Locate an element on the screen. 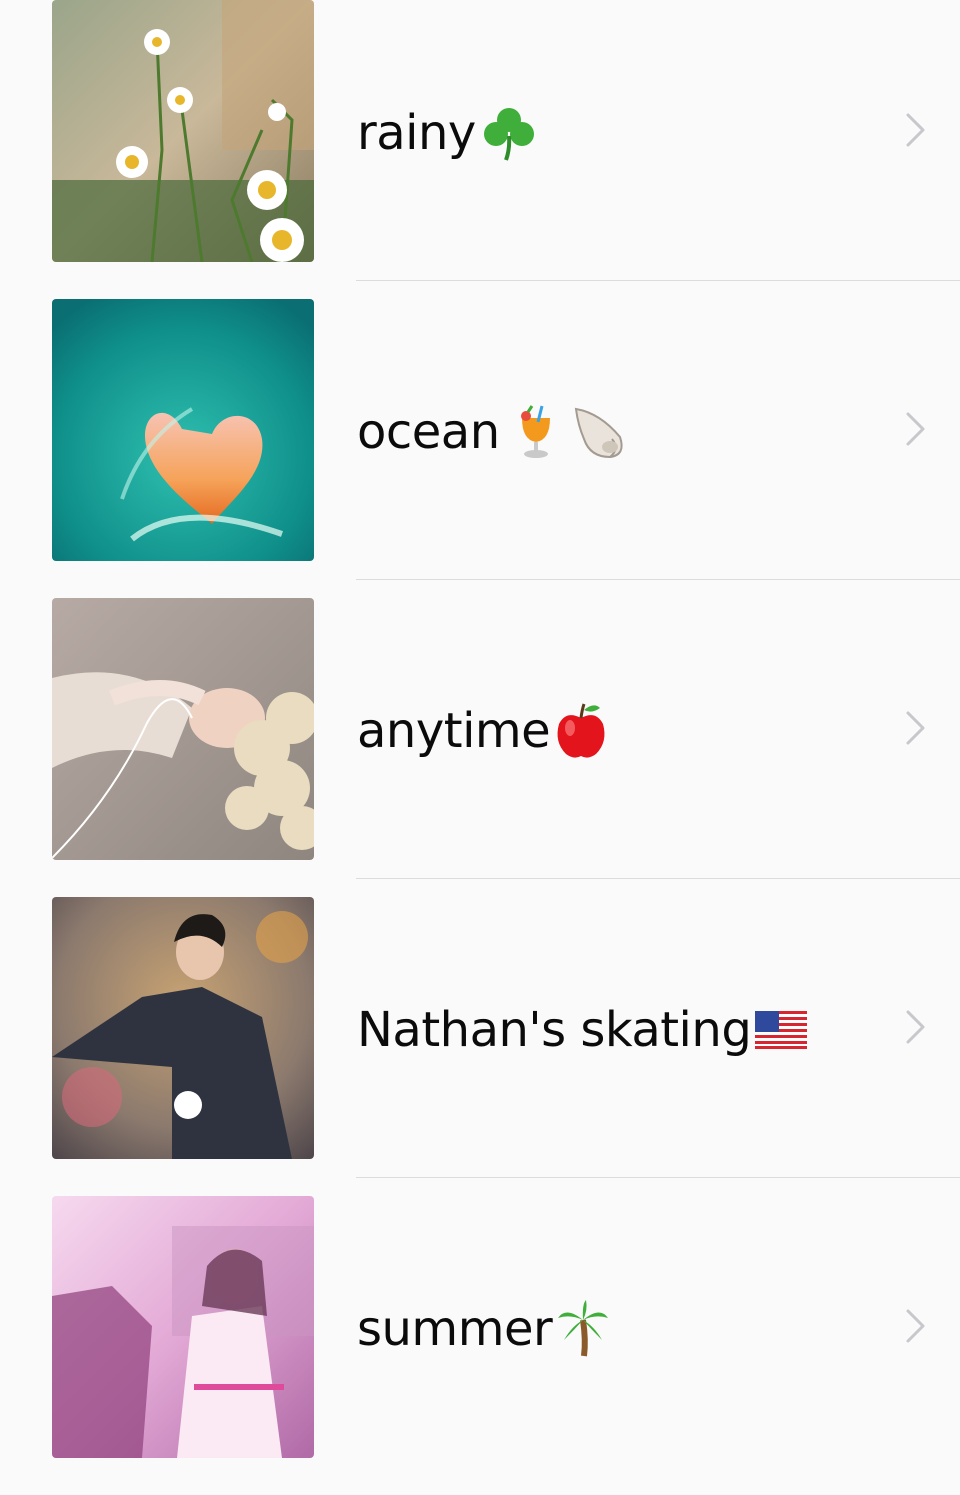  spiral-shell-icon is located at coordinates (599, 432).